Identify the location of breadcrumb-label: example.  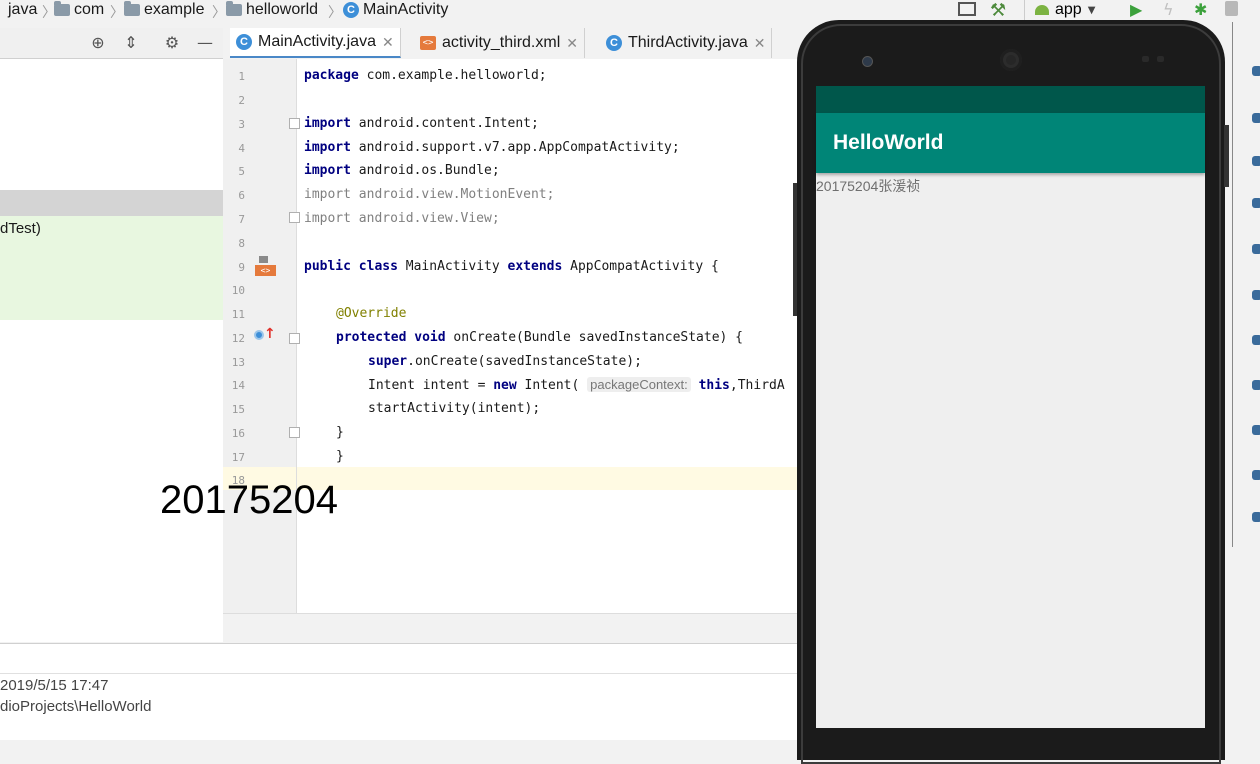
(174, 9).